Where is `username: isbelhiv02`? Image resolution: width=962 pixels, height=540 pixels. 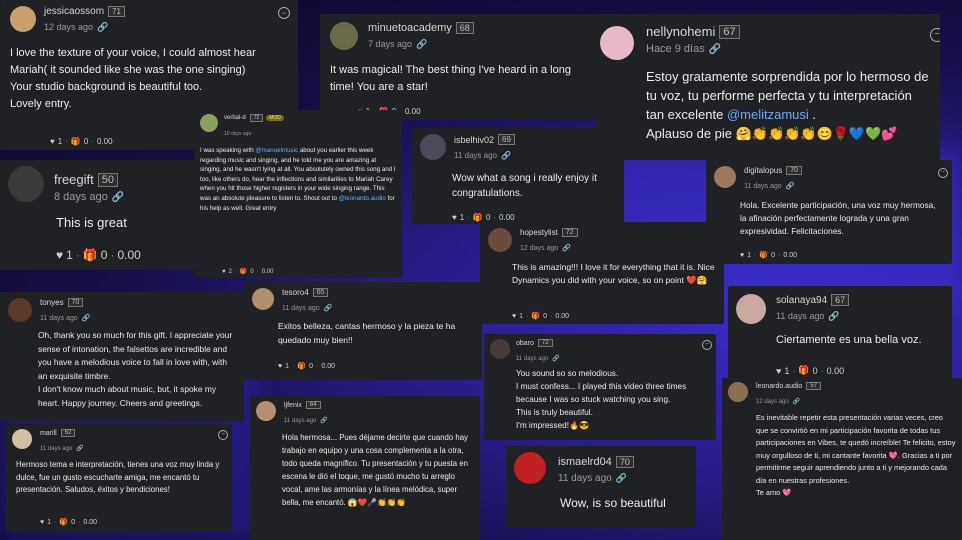 username: isbelhiv02 is located at coordinates (474, 140).